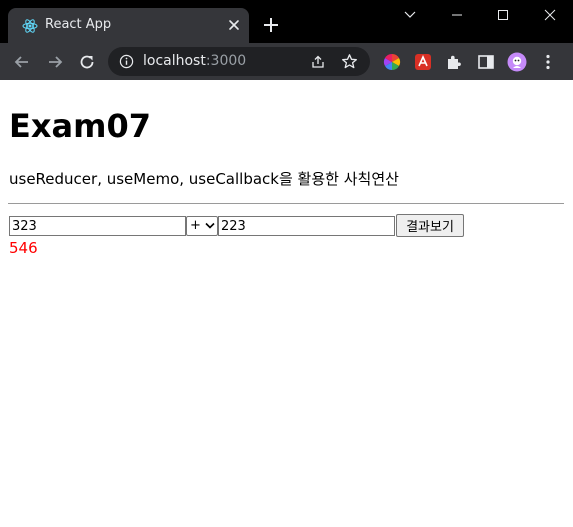  Describe the element at coordinates (23, 248) in the screenshot. I see `result-value: 546` at that location.